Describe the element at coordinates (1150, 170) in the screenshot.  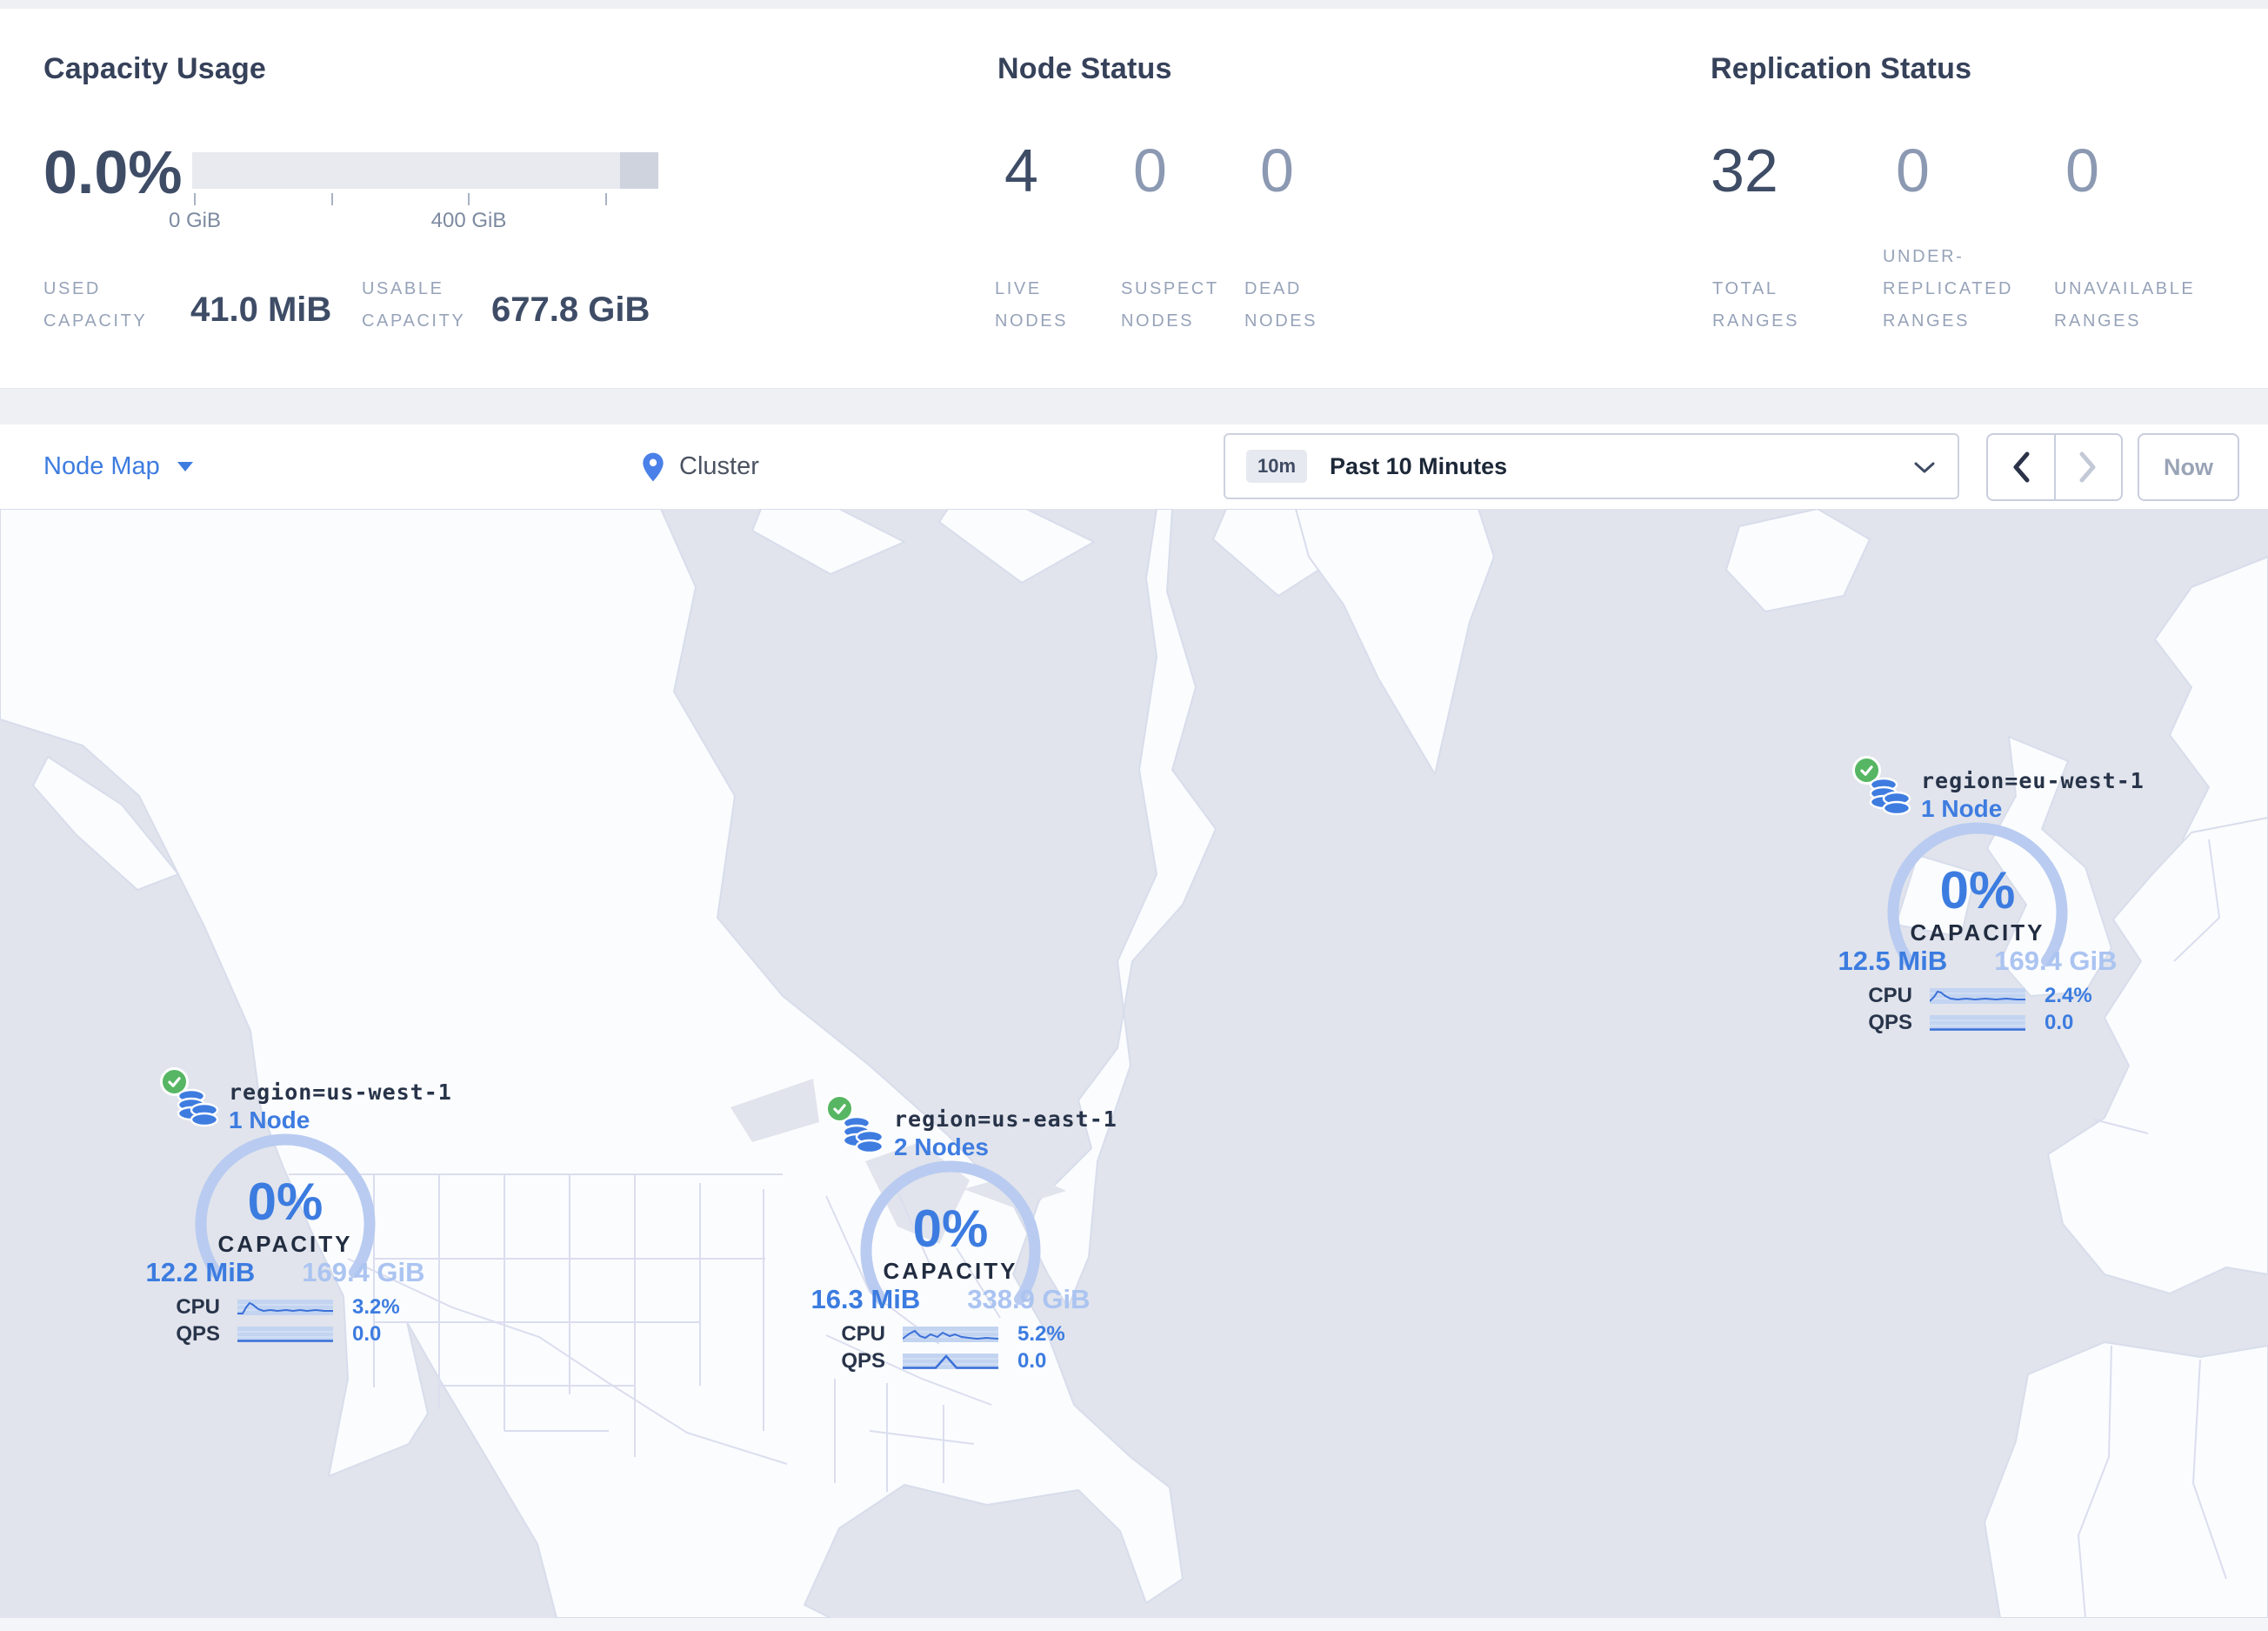
I see `suspect-nodes-count: 0` at that location.